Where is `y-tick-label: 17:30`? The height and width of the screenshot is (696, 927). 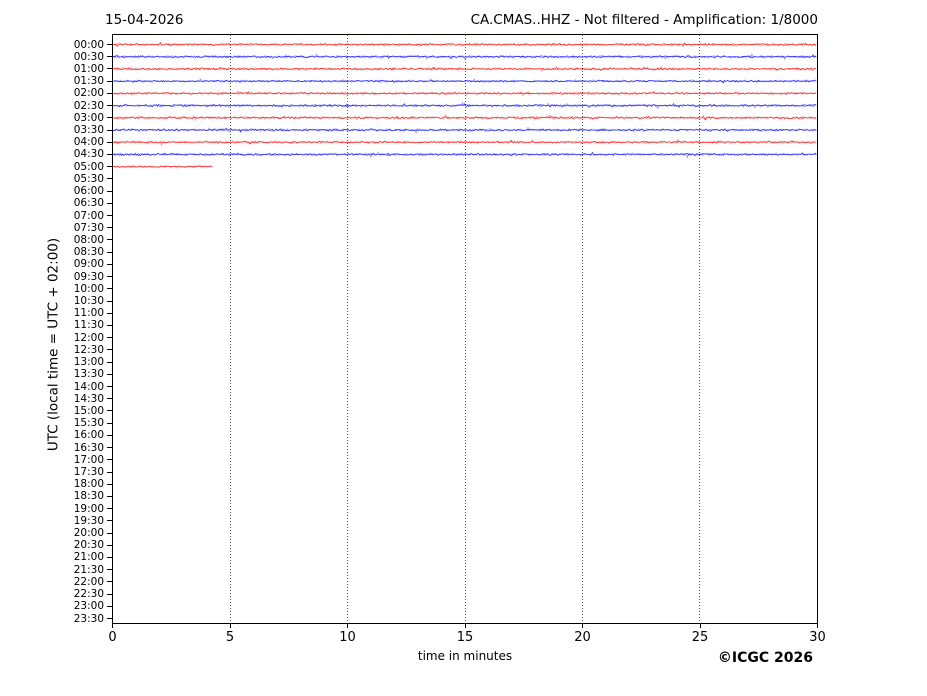 y-tick-label: 17:30 is located at coordinates (88, 472).